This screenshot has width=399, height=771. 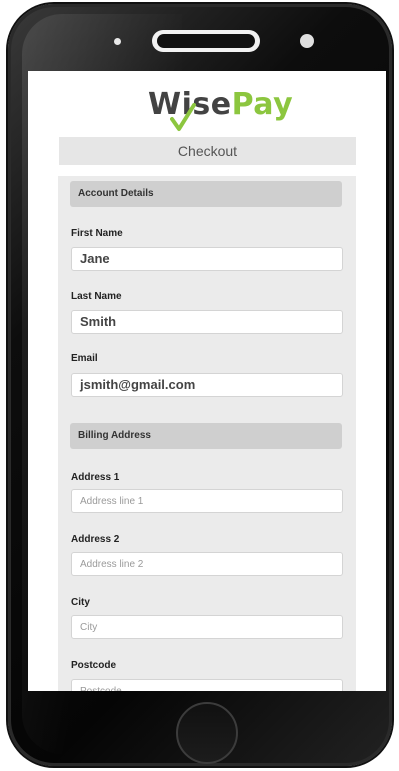 I want to click on last-name-label: Last Name, so click(x=96, y=296).